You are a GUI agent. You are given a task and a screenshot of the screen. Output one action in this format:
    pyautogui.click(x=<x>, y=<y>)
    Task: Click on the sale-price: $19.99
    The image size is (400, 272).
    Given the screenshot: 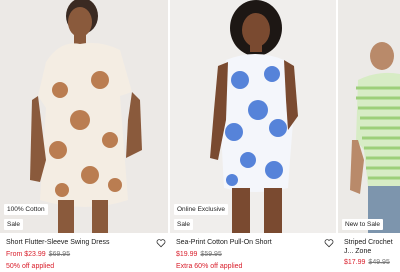 What is the action you would take?
    pyautogui.click(x=187, y=254)
    